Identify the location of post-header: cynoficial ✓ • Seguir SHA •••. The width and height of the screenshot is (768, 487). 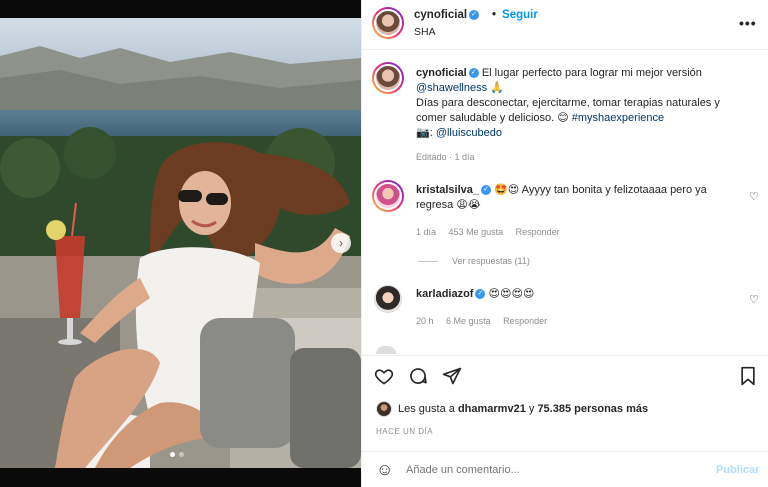
(565, 25).